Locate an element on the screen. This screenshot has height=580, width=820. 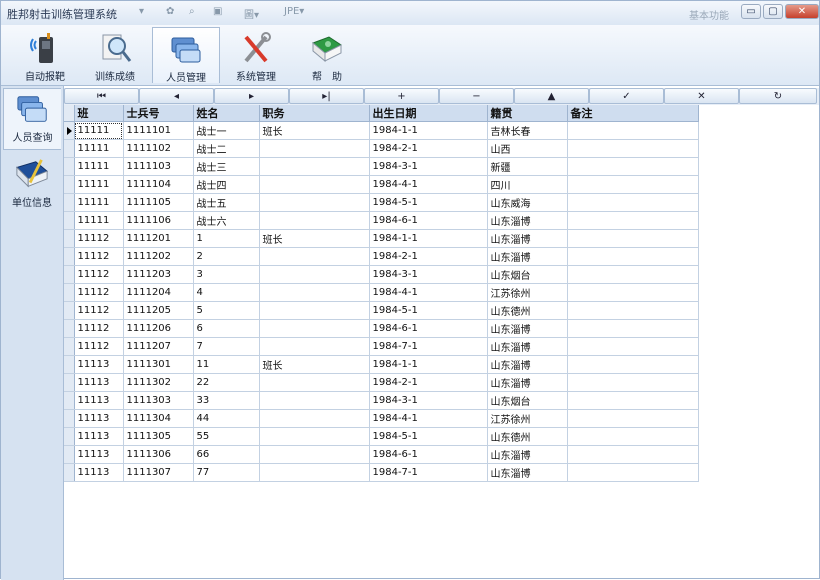
table-row: 11111 1111104 战士四 1984-4-1 四川 is located at coordinates (381, 184).